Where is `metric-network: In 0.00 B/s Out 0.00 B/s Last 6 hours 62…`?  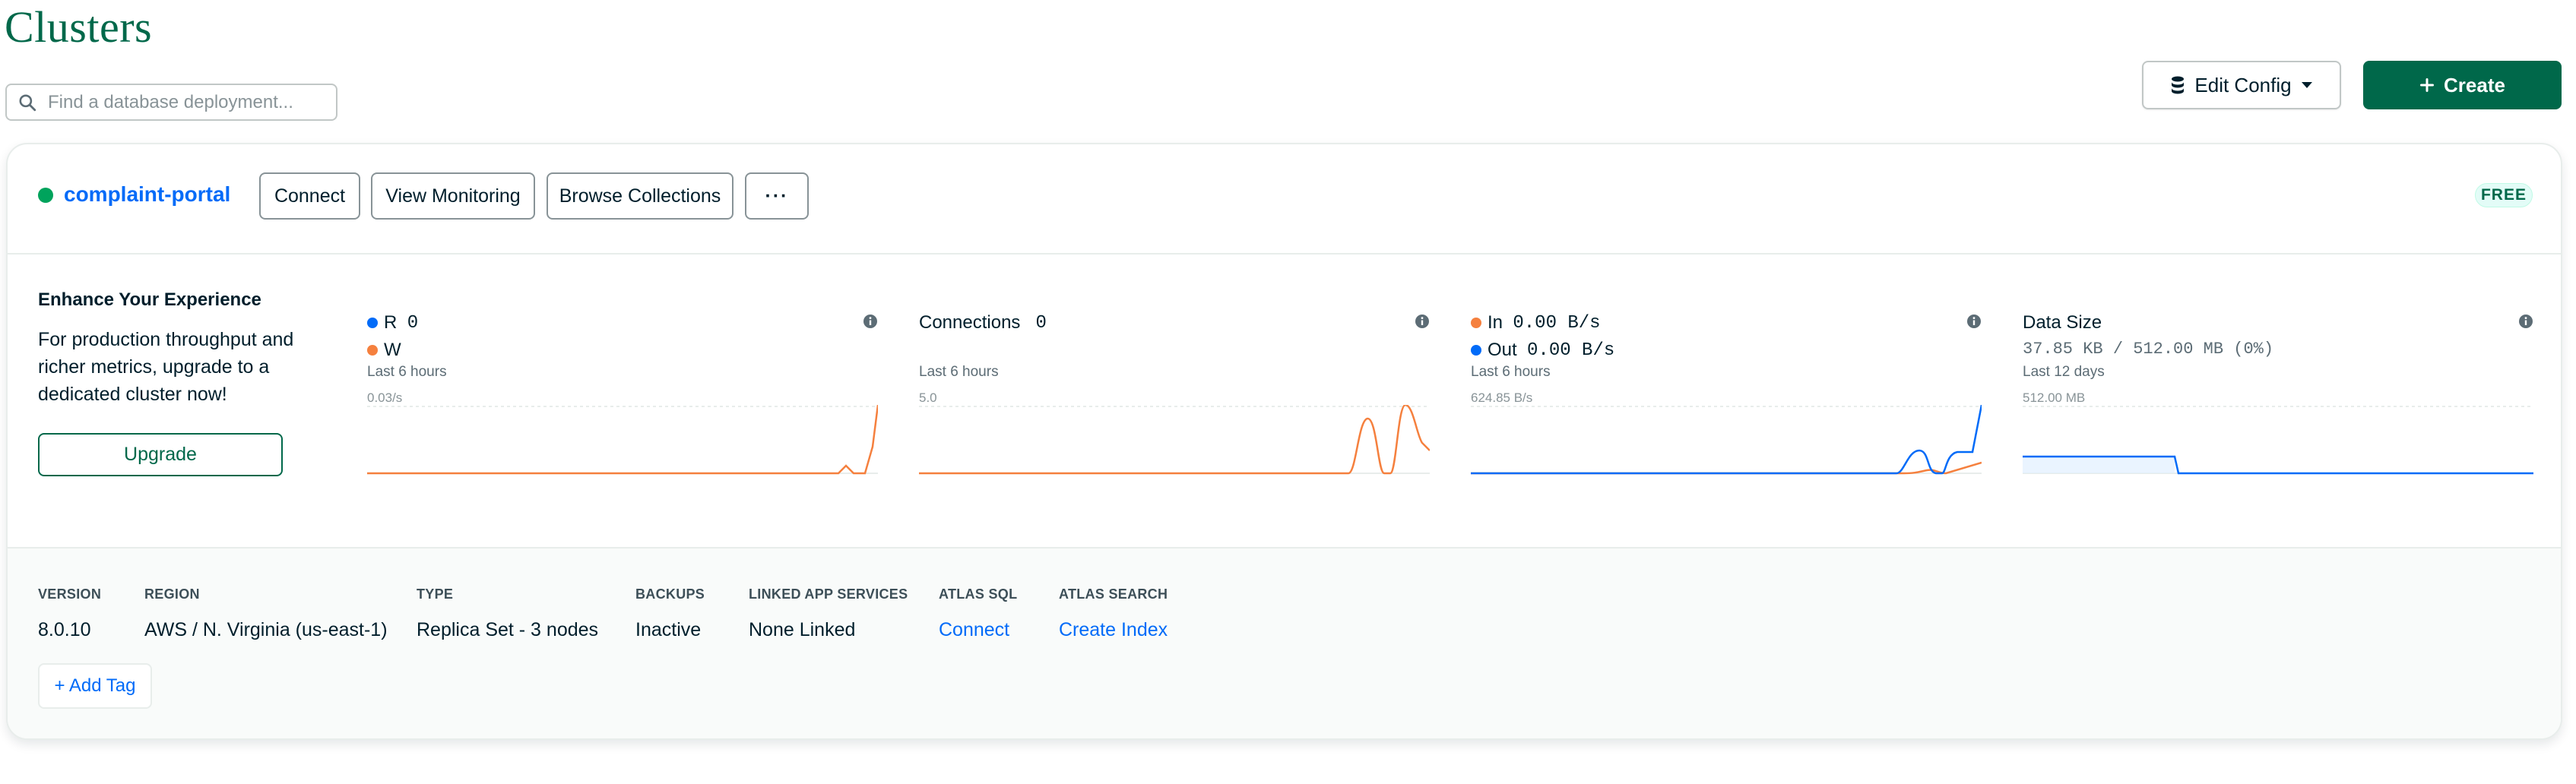
metric-network: In 0.00 B/s Out 0.00 B/s Last 6 hours 62… is located at coordinates (1726, 399).